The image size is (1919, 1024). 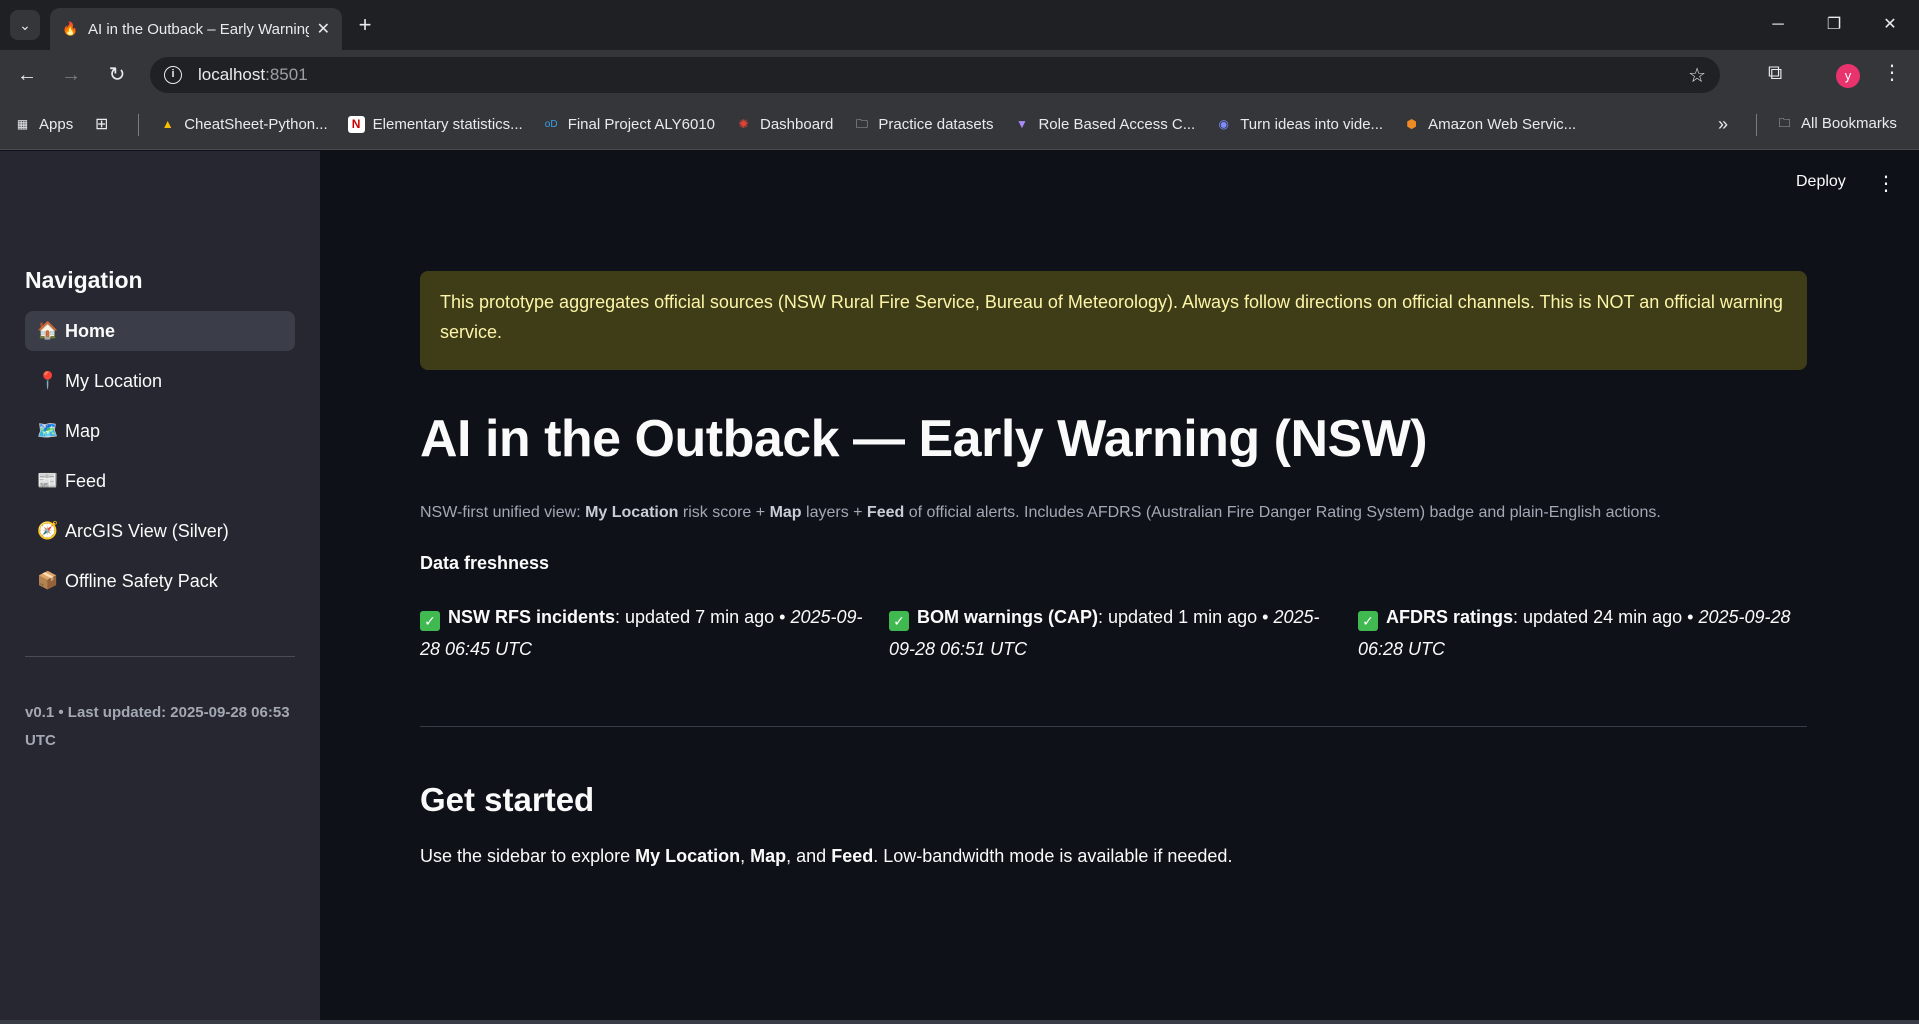 What do you see at coordinates (1113, 726) in the screenshot?
I see `section-divider` at bounding box center [1113, 726].